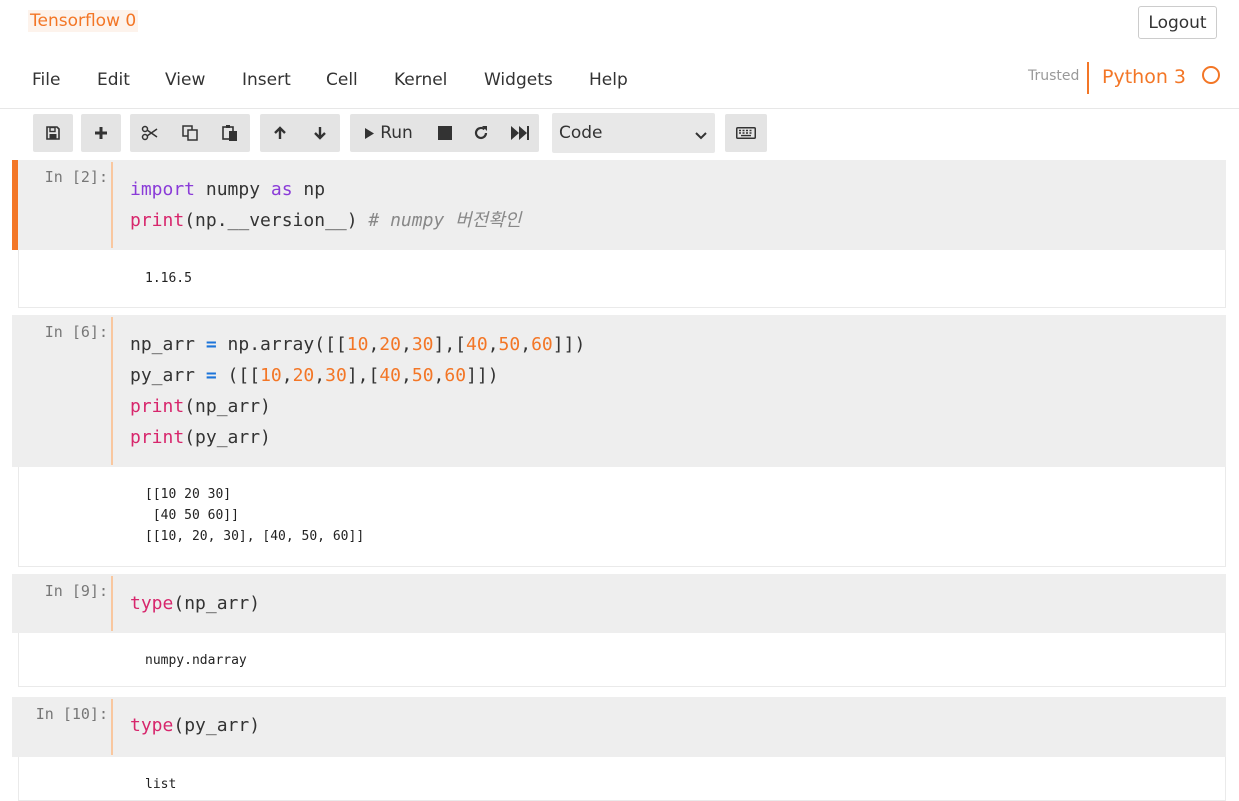 This screenshot has width=1239, height=801. I want to click on cell-type-select: Code, so click(633, 133).